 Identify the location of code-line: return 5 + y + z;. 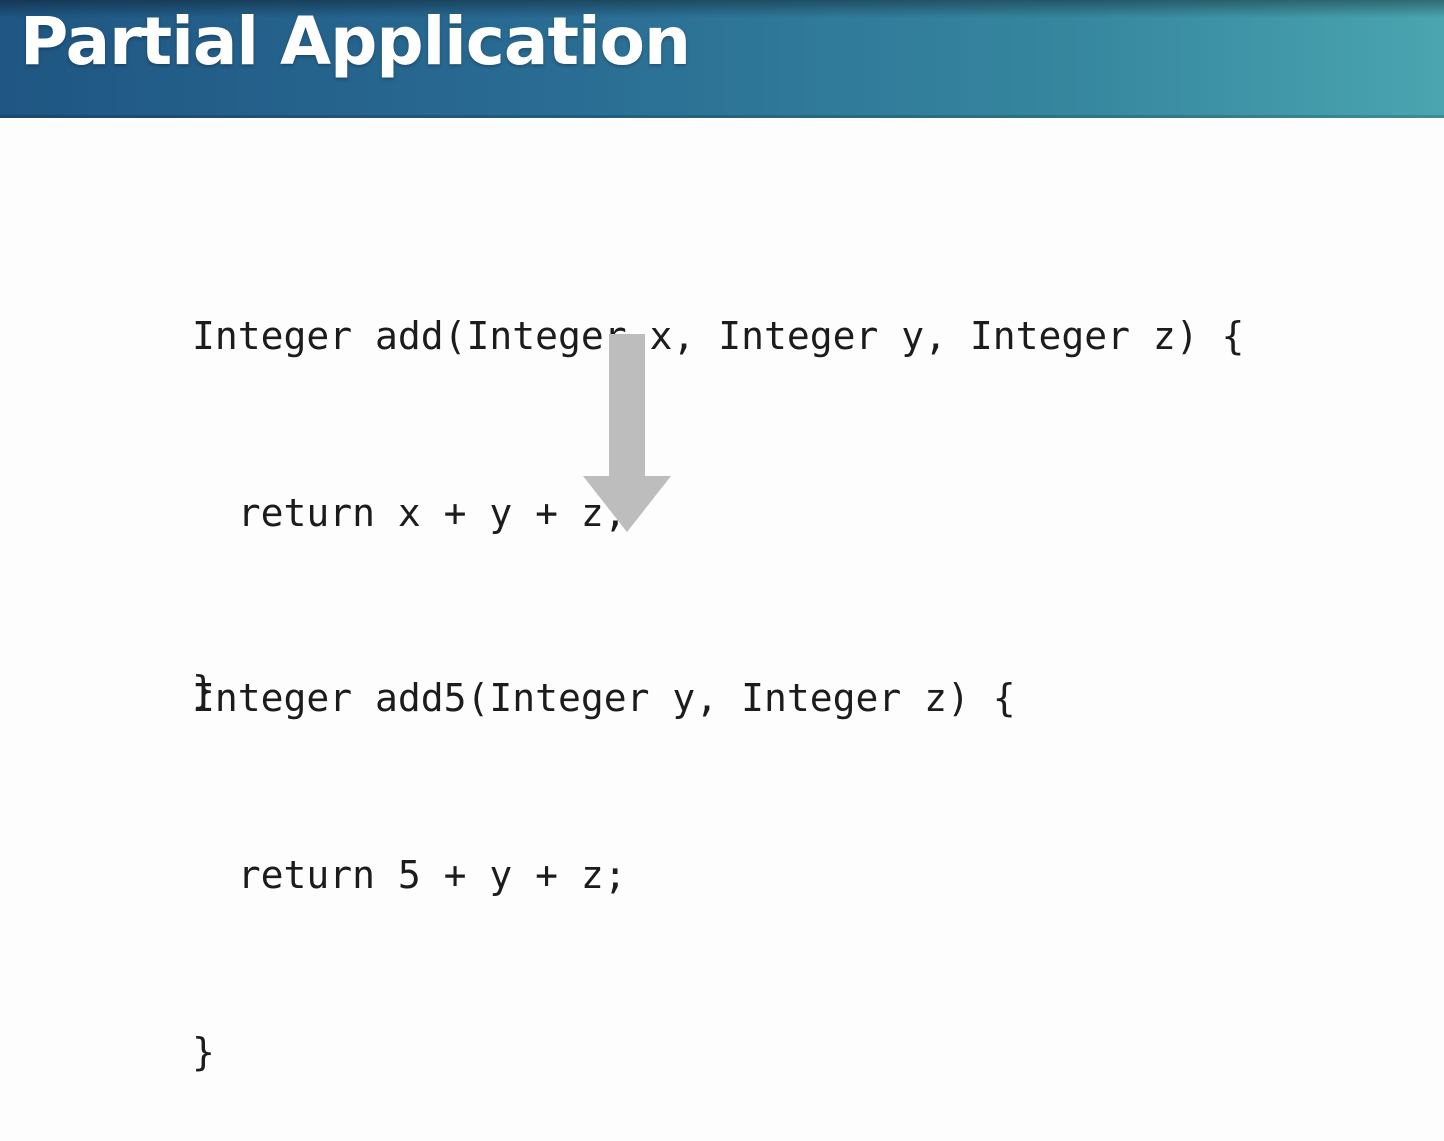
(409, 875).